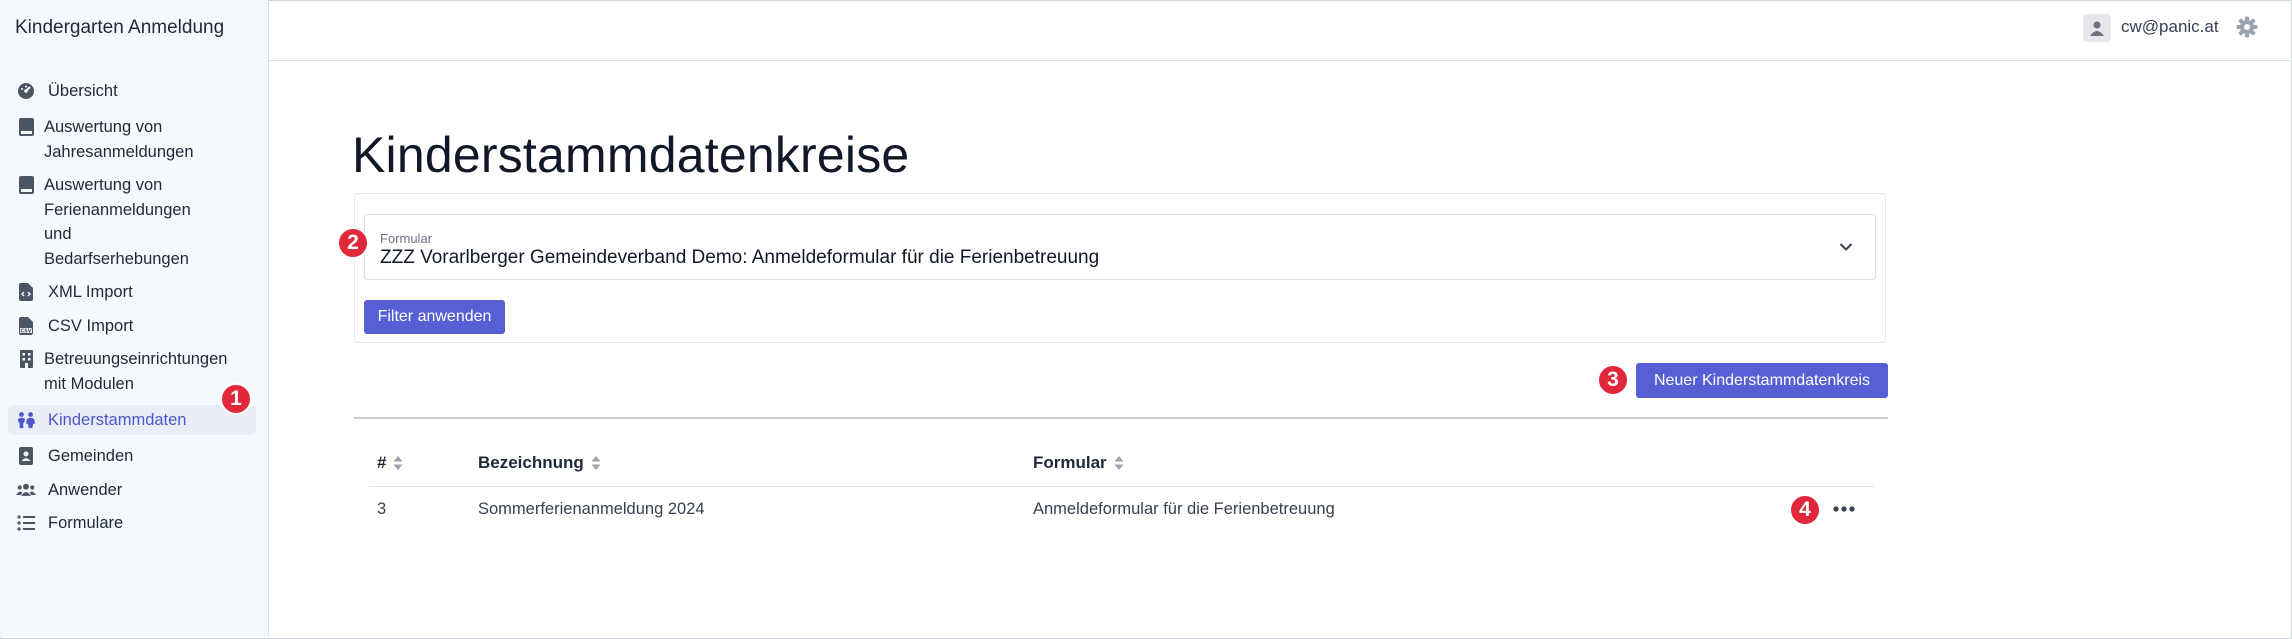 The image size is (2292, 639). I want to click on annotation-badge: 3, so click(1613, 380).